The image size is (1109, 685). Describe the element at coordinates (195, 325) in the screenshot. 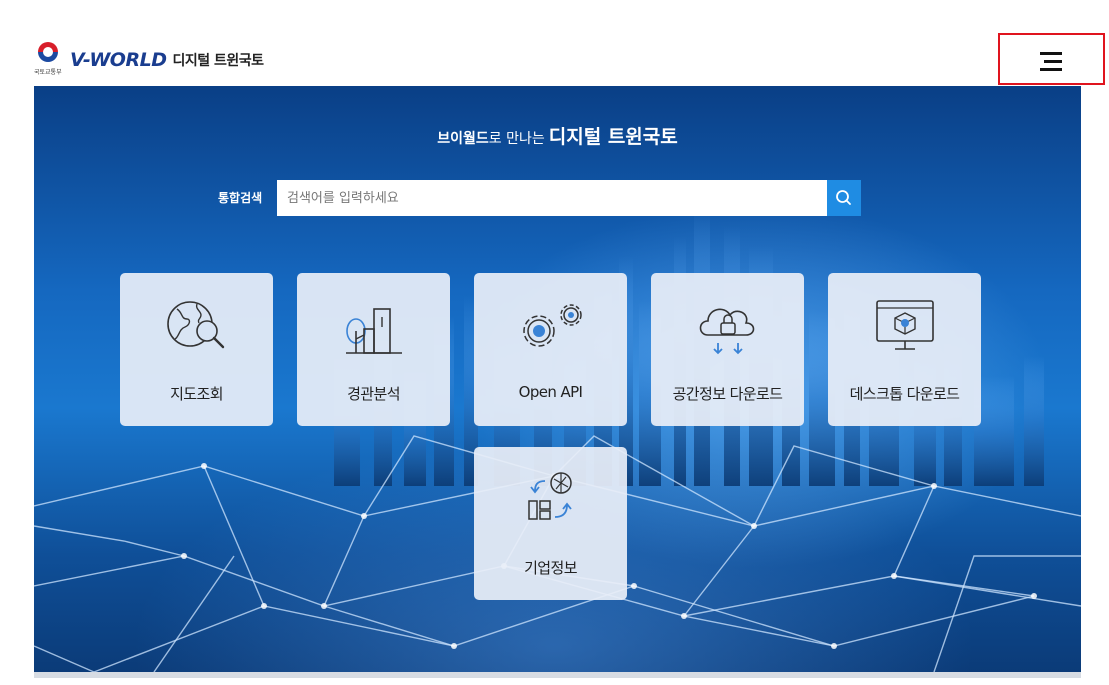

I see `globe-search-icon` at that location.